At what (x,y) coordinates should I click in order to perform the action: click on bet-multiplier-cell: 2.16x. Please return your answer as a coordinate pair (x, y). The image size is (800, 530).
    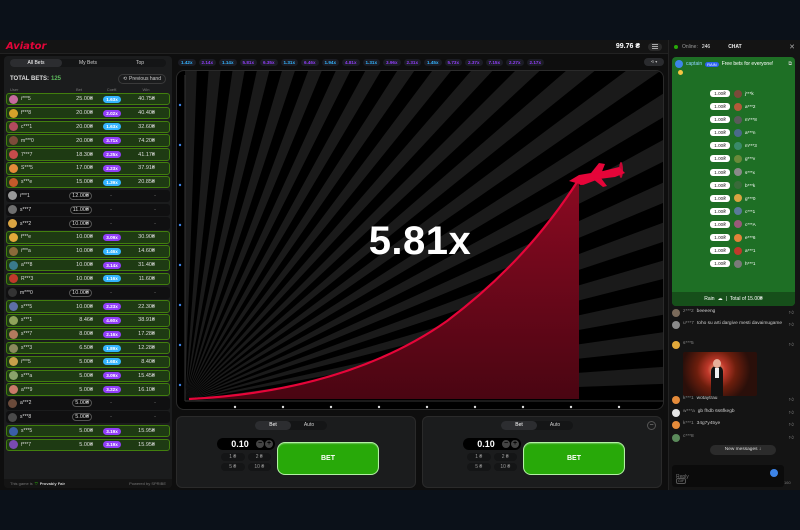
    Looking at the image, I should click on (112, 334).